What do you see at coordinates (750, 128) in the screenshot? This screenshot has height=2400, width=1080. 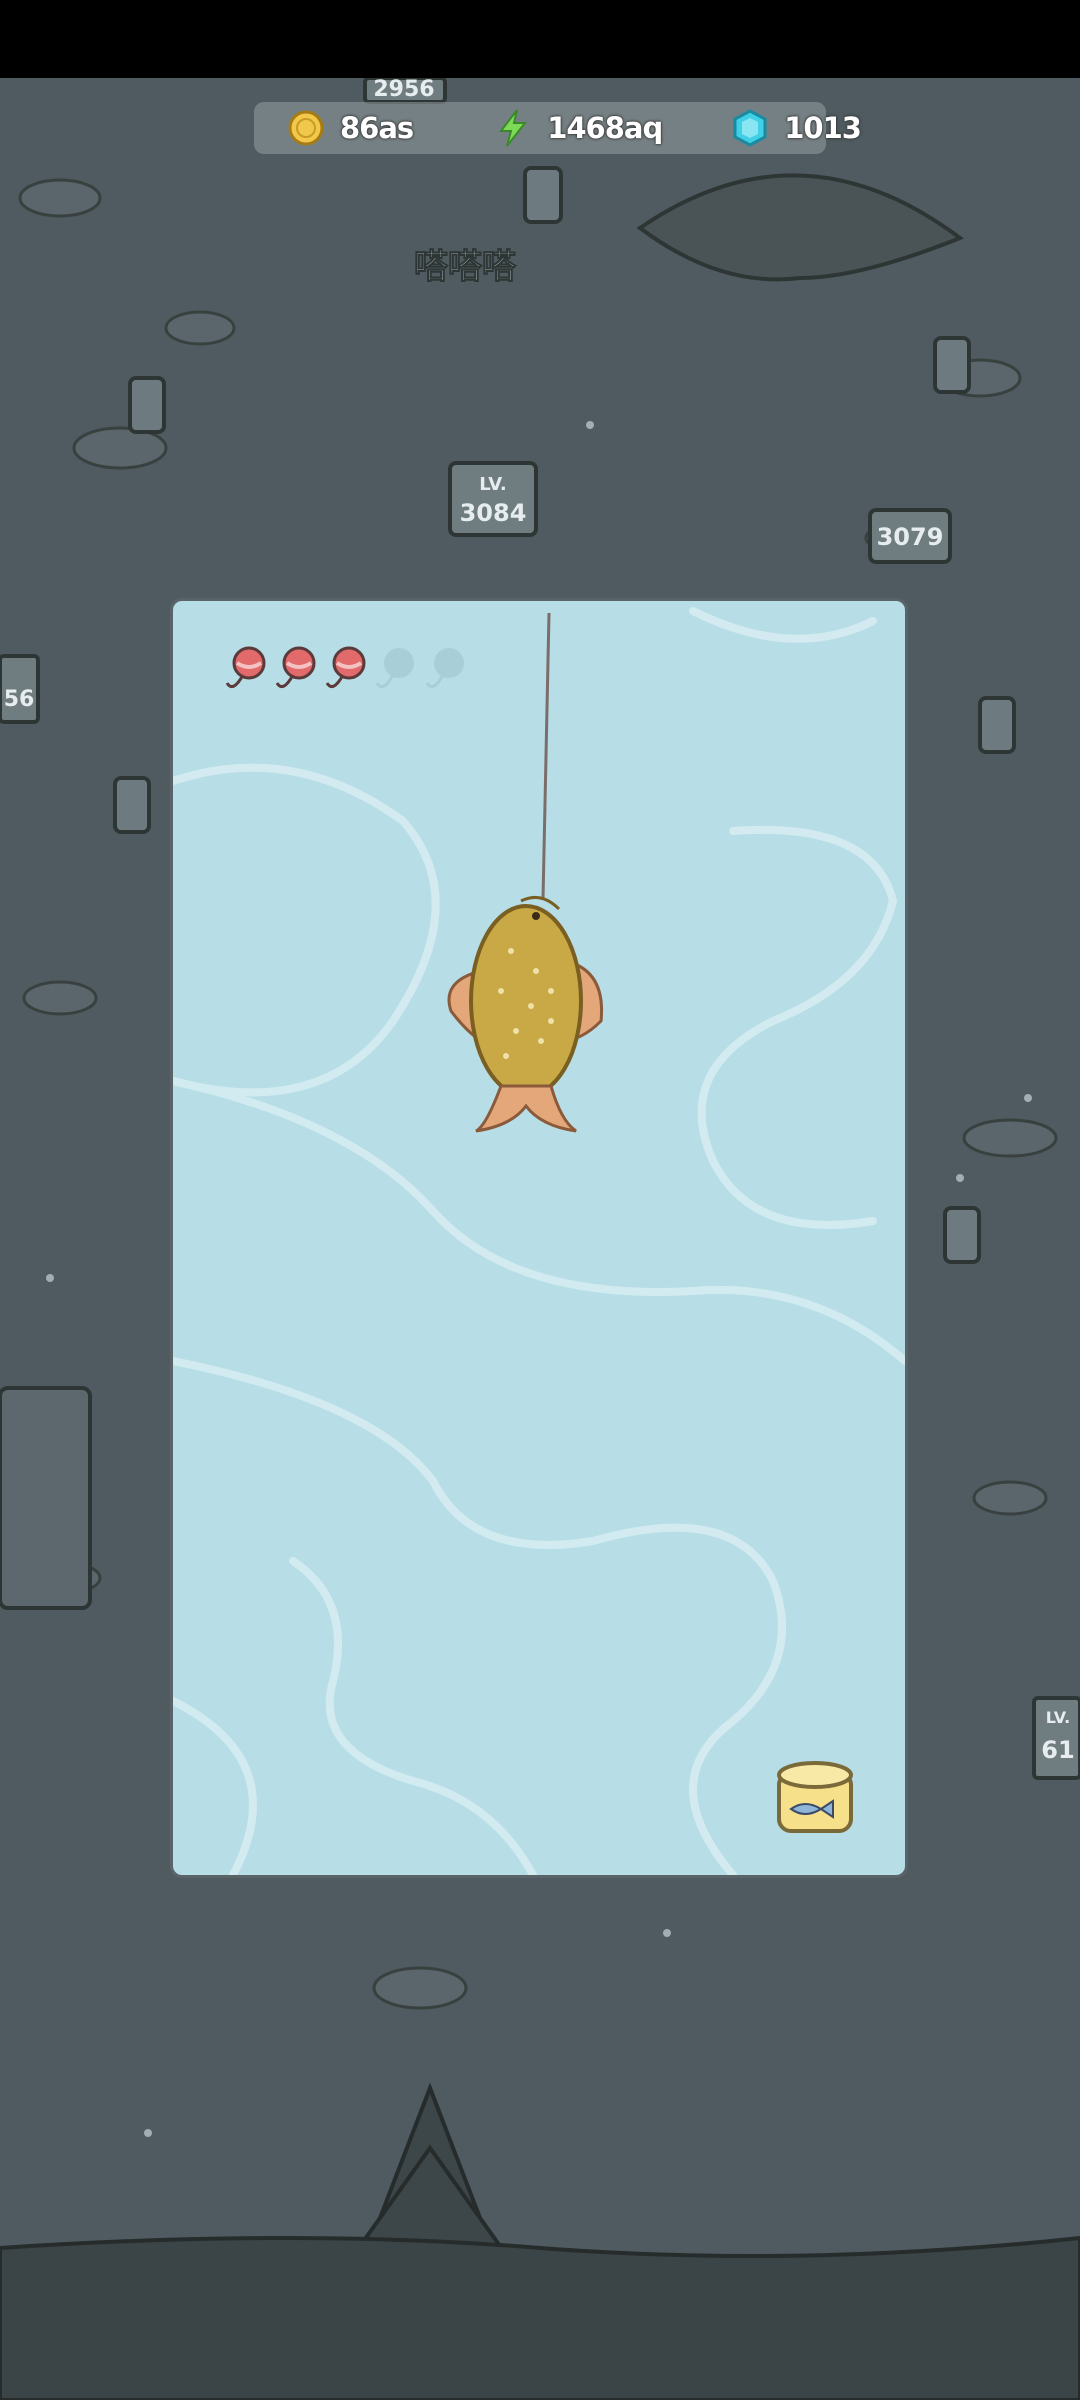 I see `blue-gem-icon` at bounding box center [750, 128].